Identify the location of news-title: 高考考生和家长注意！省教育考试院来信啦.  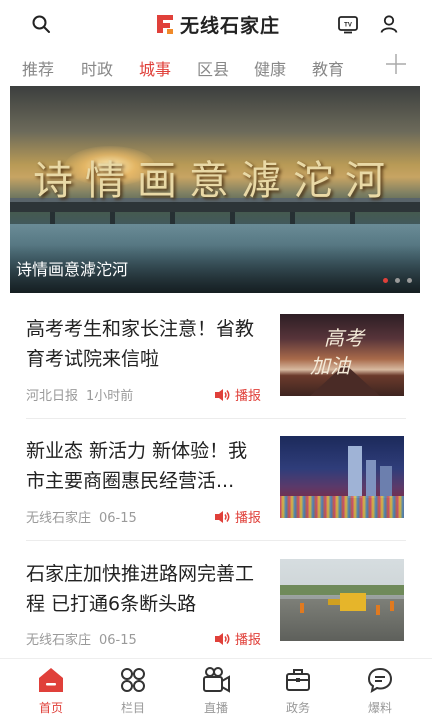
(140, 344).